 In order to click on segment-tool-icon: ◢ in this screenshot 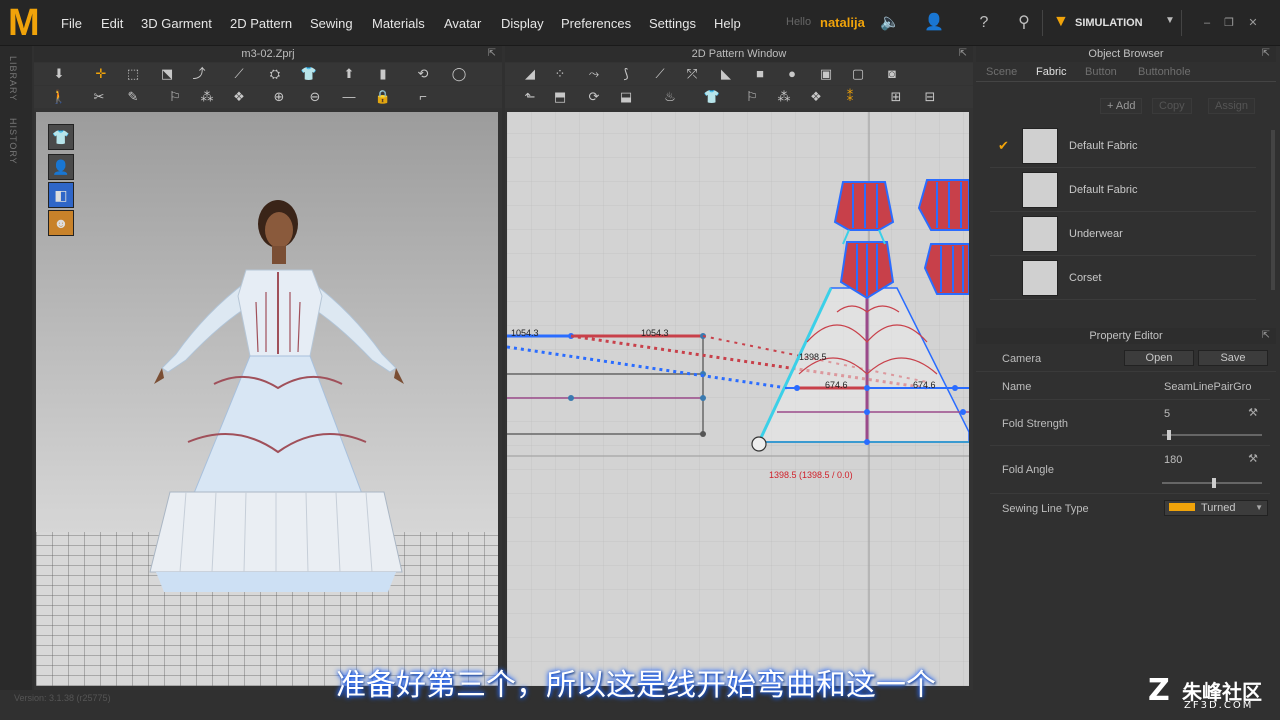, I will do `click(530, 74)`.